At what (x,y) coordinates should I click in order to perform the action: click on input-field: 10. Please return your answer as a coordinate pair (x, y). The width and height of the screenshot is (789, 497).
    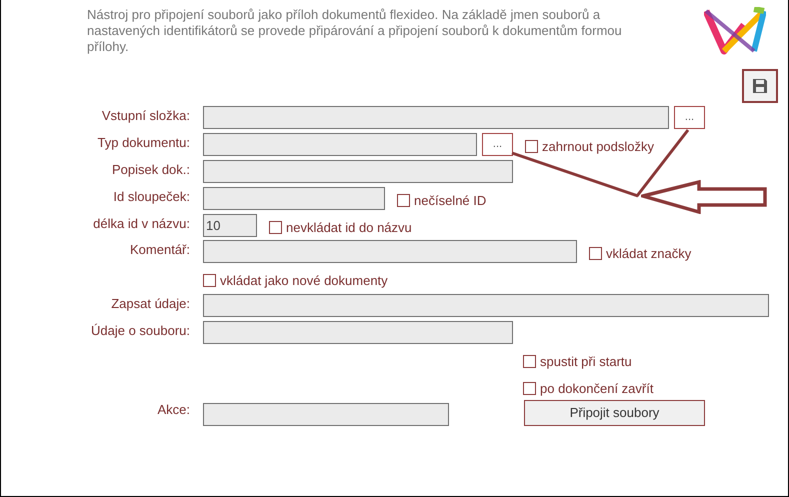
    Looking at the image, I should click on (230, 225).